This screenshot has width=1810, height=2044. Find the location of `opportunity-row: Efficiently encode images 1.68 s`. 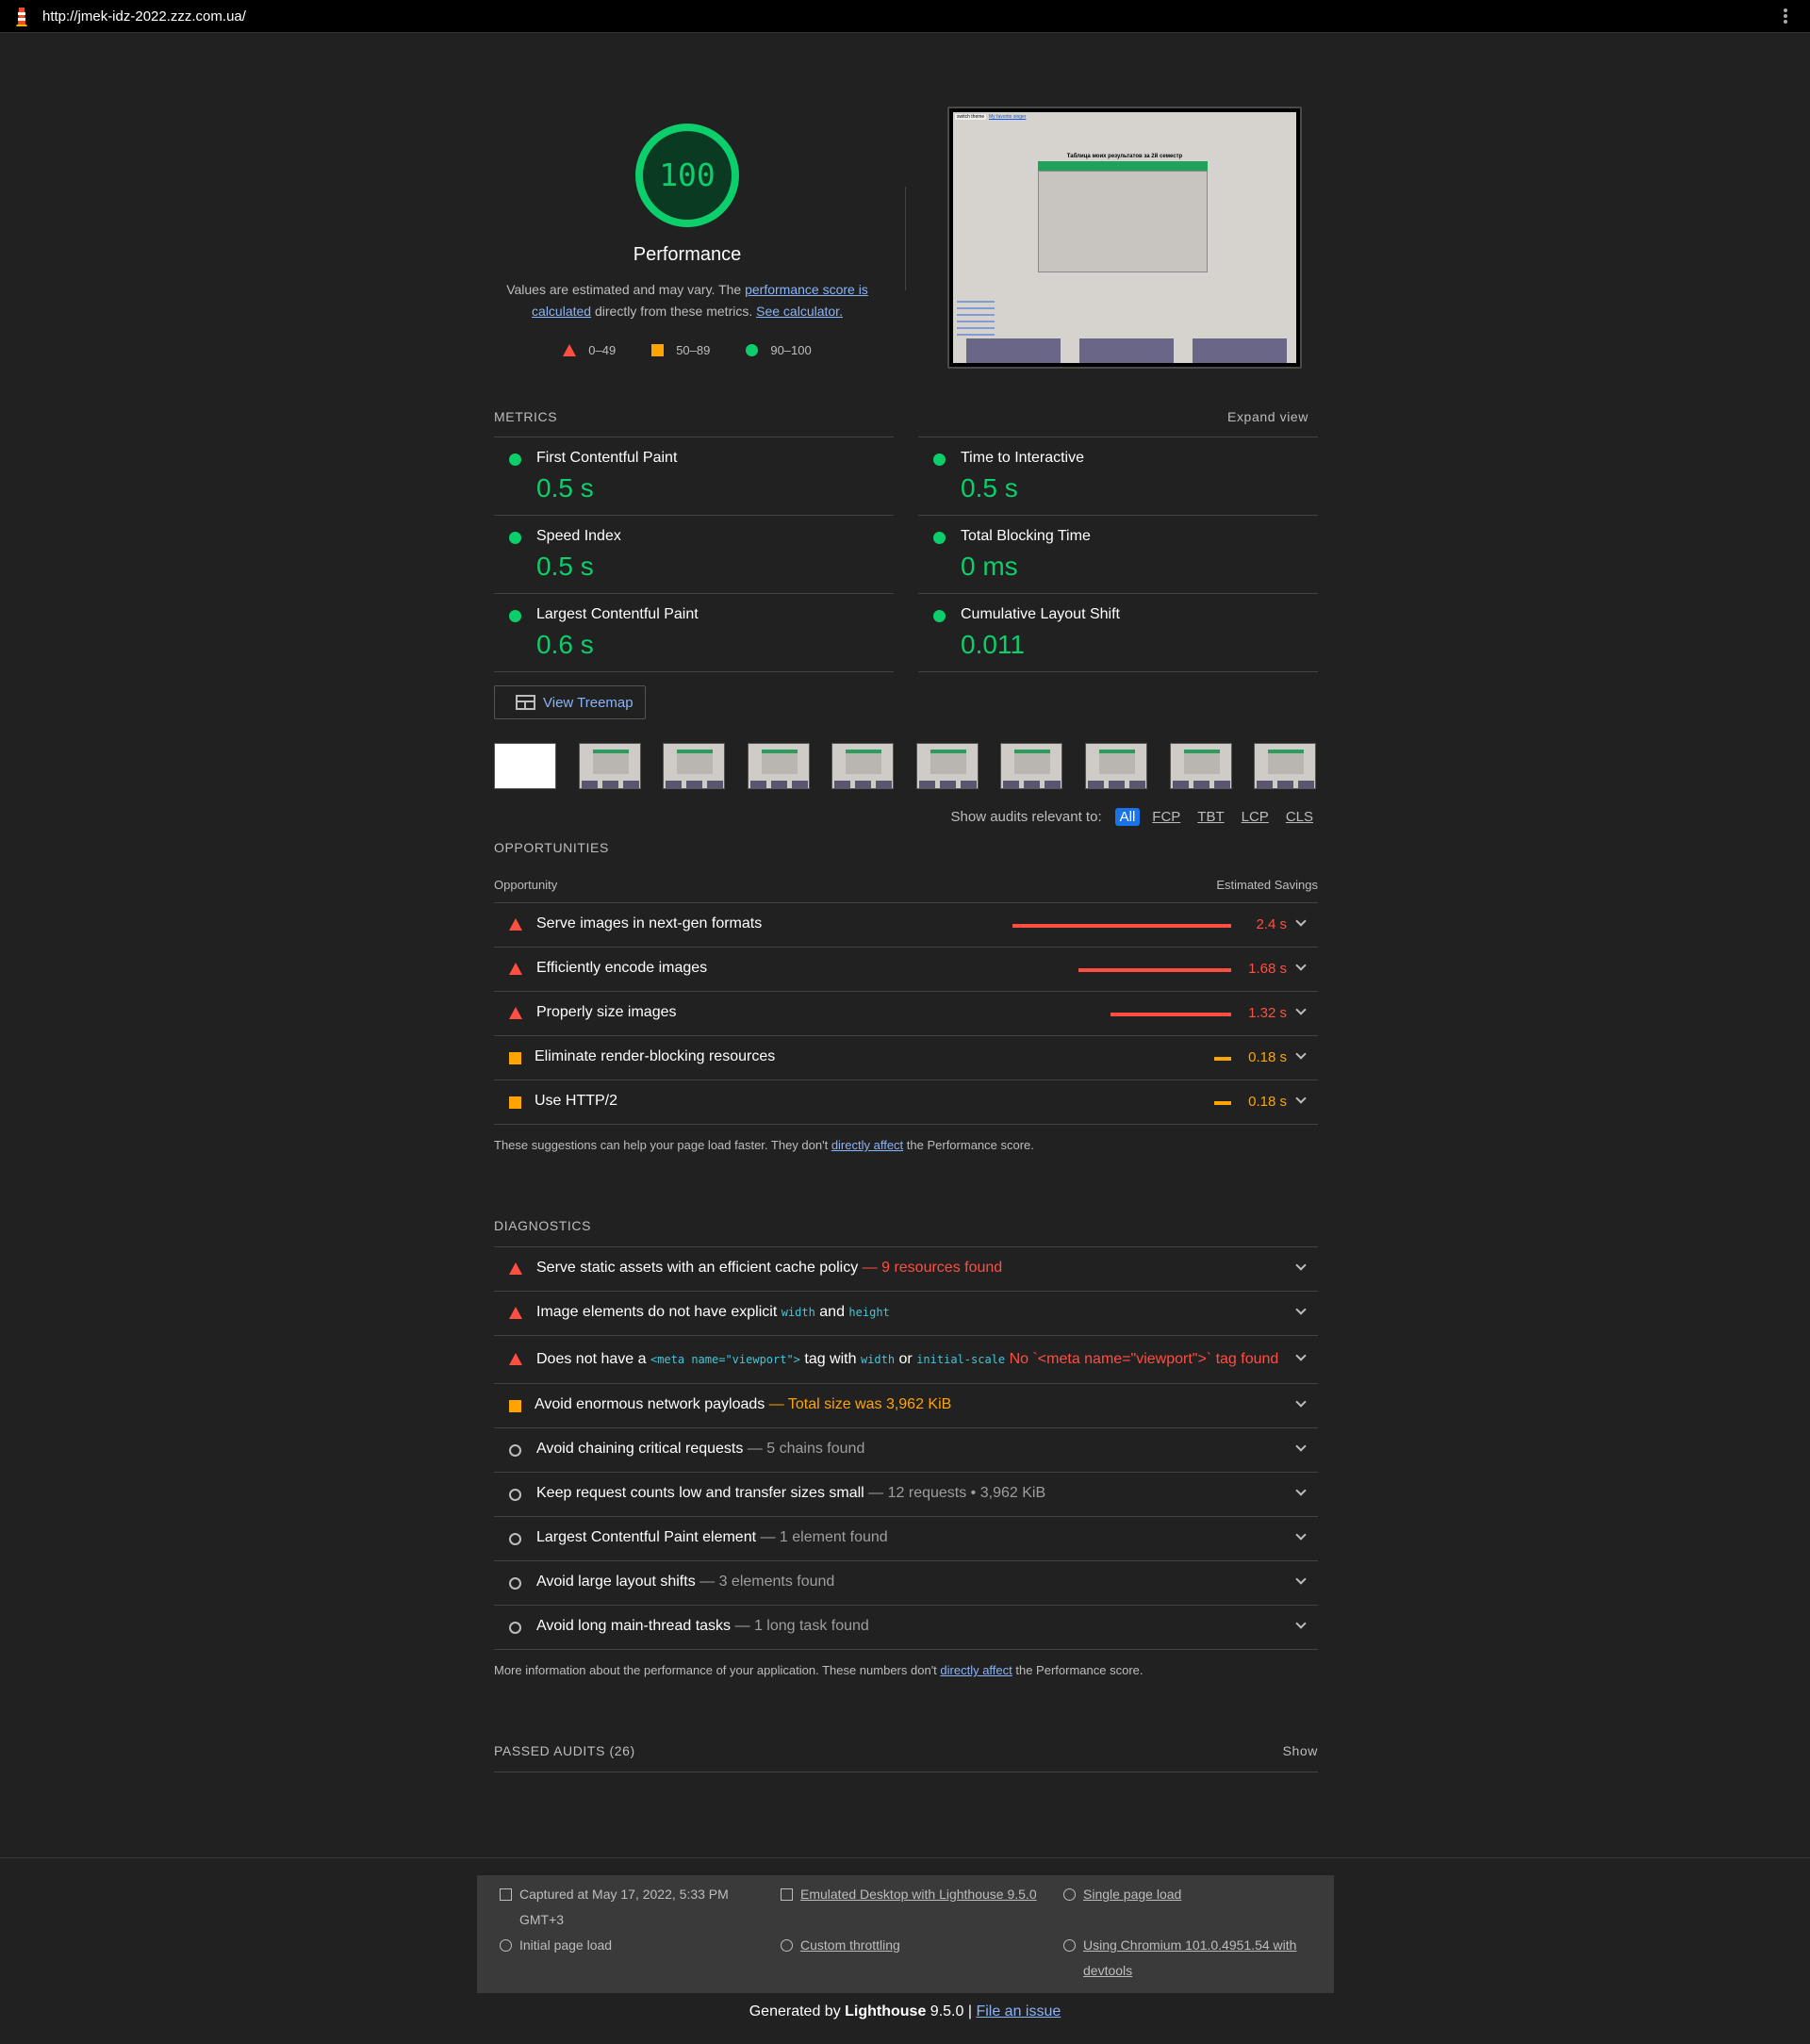

opportunity-row: Efficiently encode images 1.68 s is located at coordinates (906, 969).